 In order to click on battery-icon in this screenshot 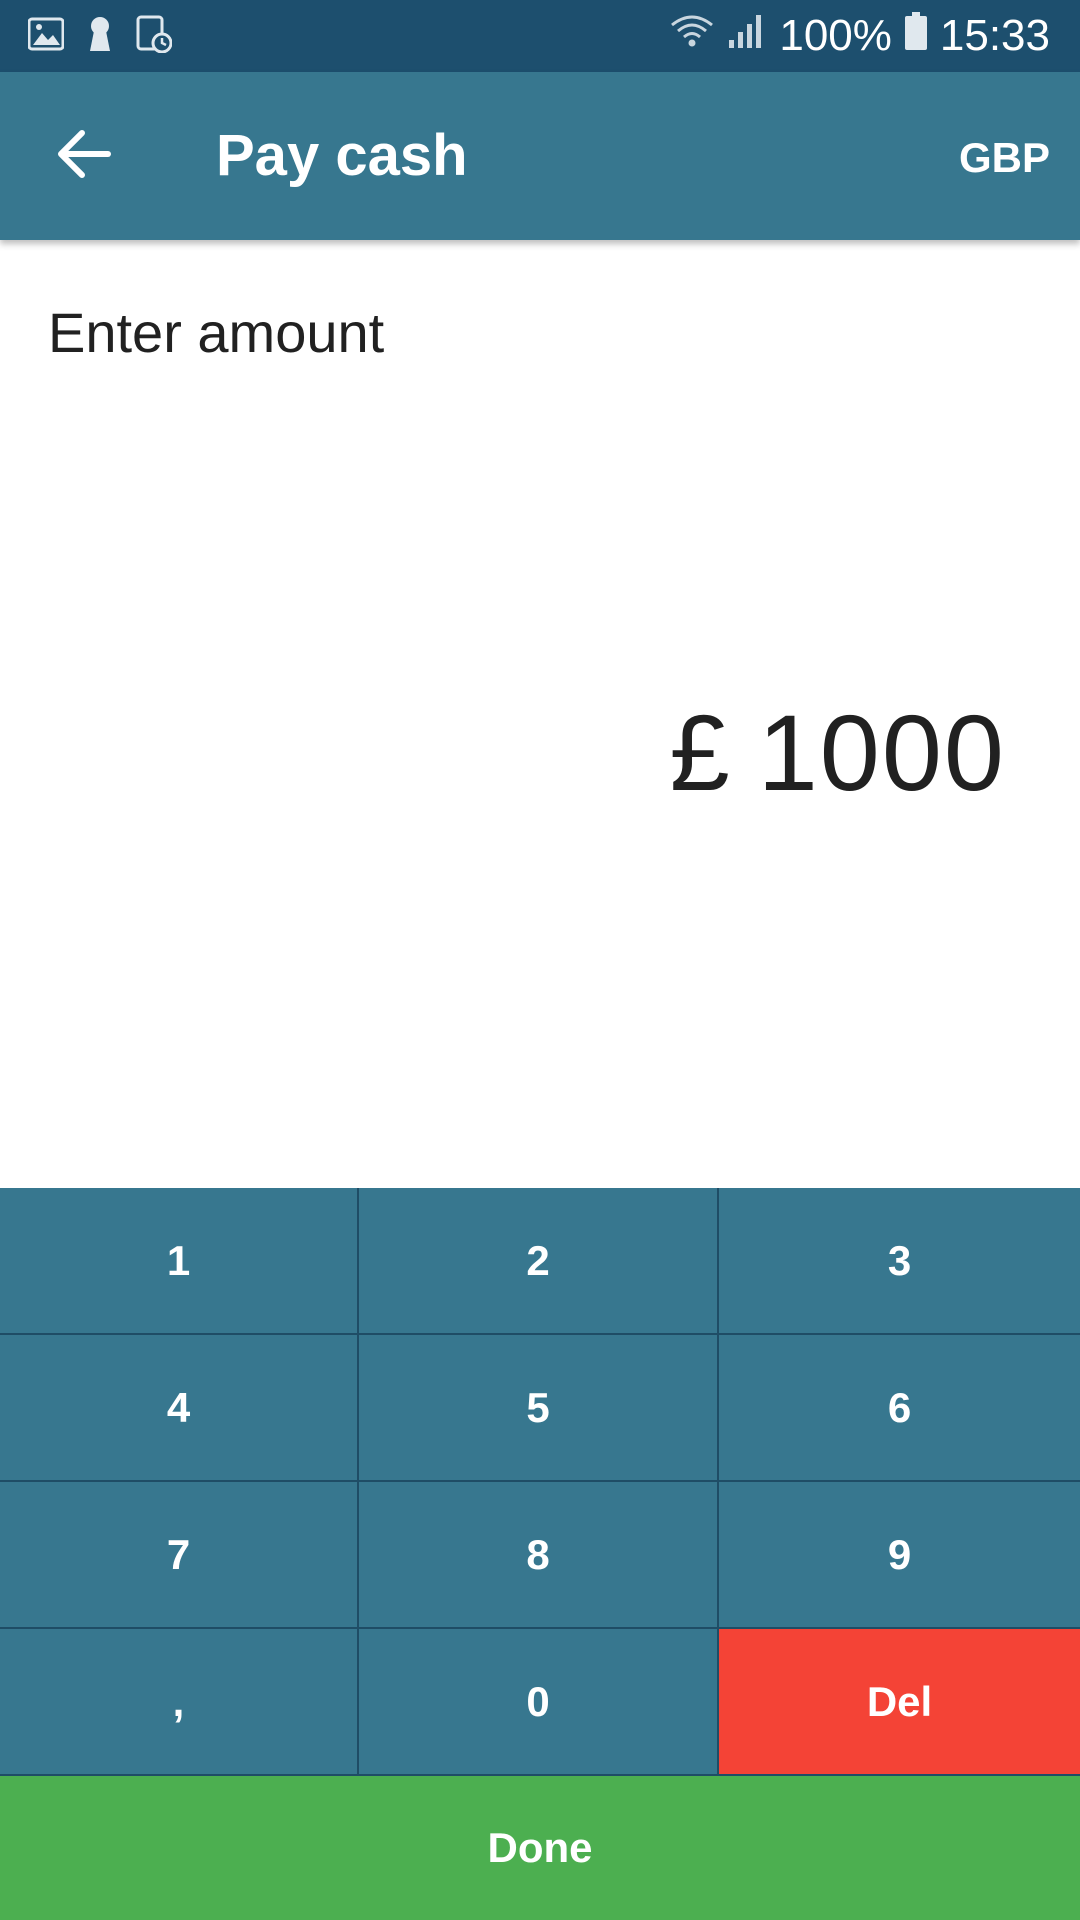, I will do `click(916, 36)`.